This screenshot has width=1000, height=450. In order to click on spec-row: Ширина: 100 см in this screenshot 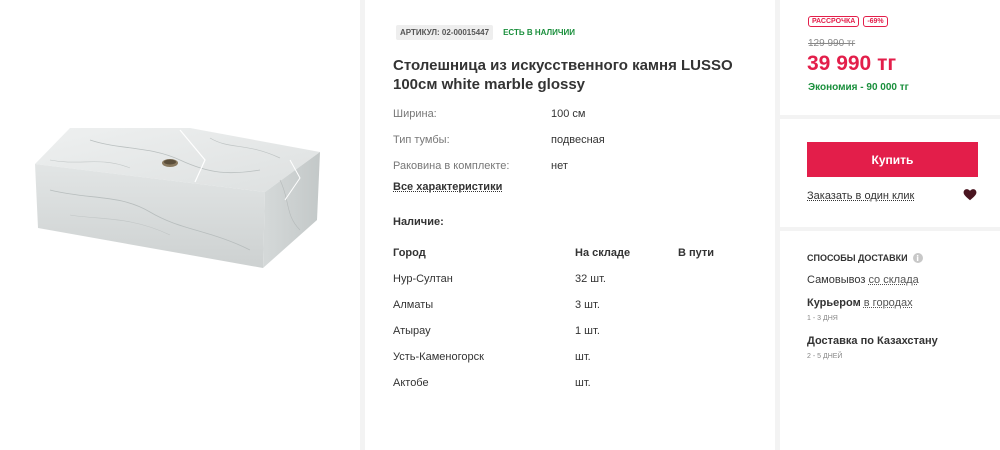, I will do `click(558, 114)`.